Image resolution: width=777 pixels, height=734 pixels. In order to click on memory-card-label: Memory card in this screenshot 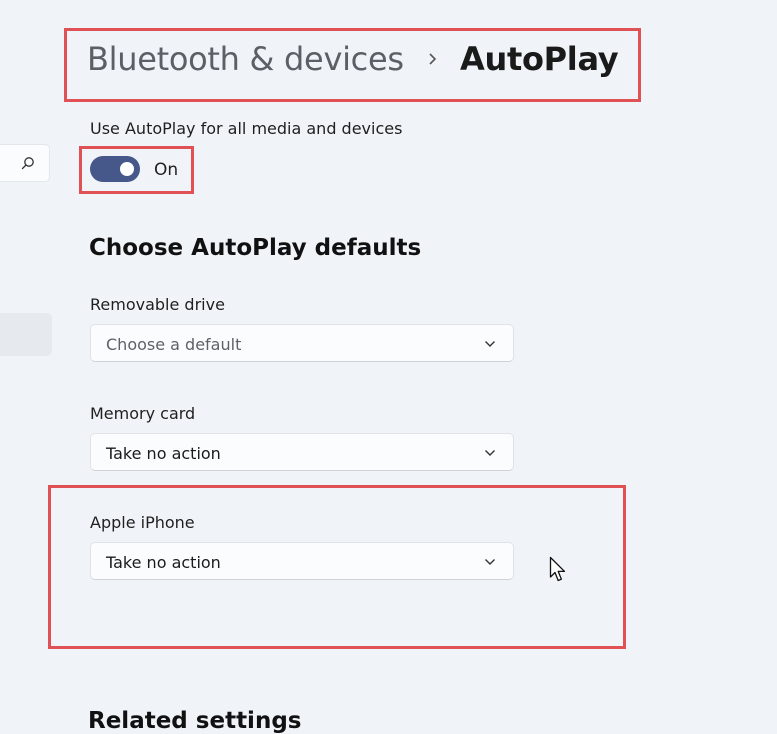, I will do `click(143, 413)`.